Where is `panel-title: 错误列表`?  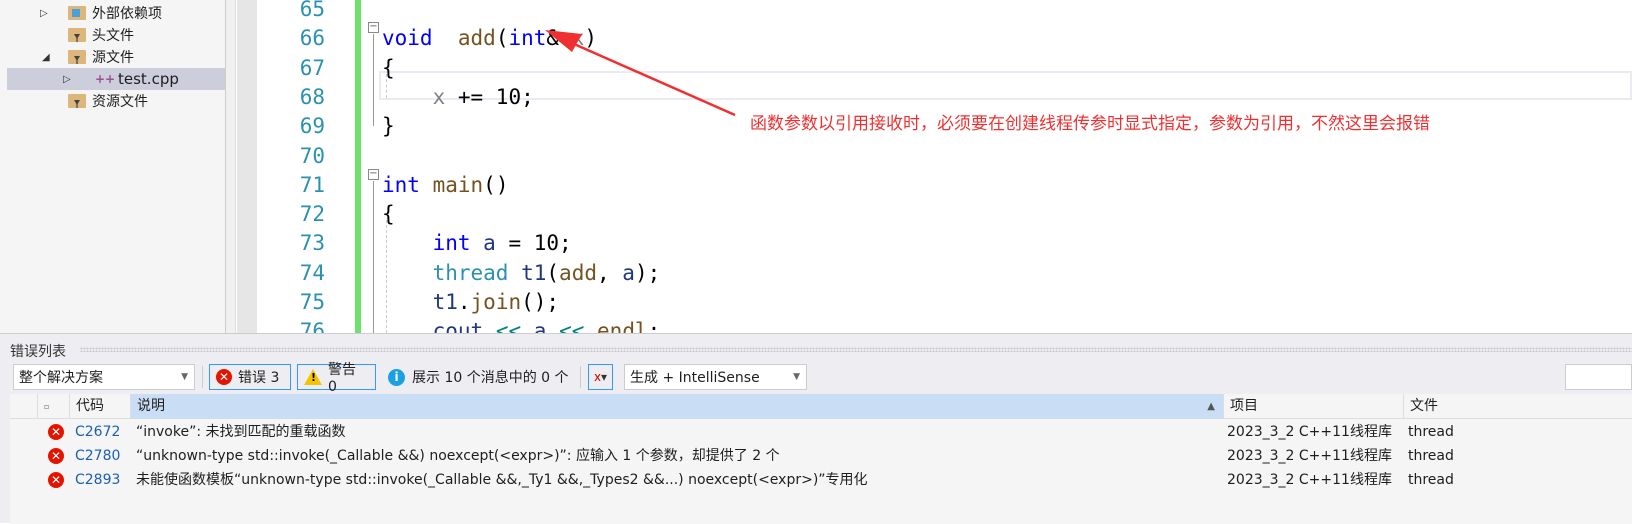
panel-title: 错误列表 is located at coordinates (38, 352).